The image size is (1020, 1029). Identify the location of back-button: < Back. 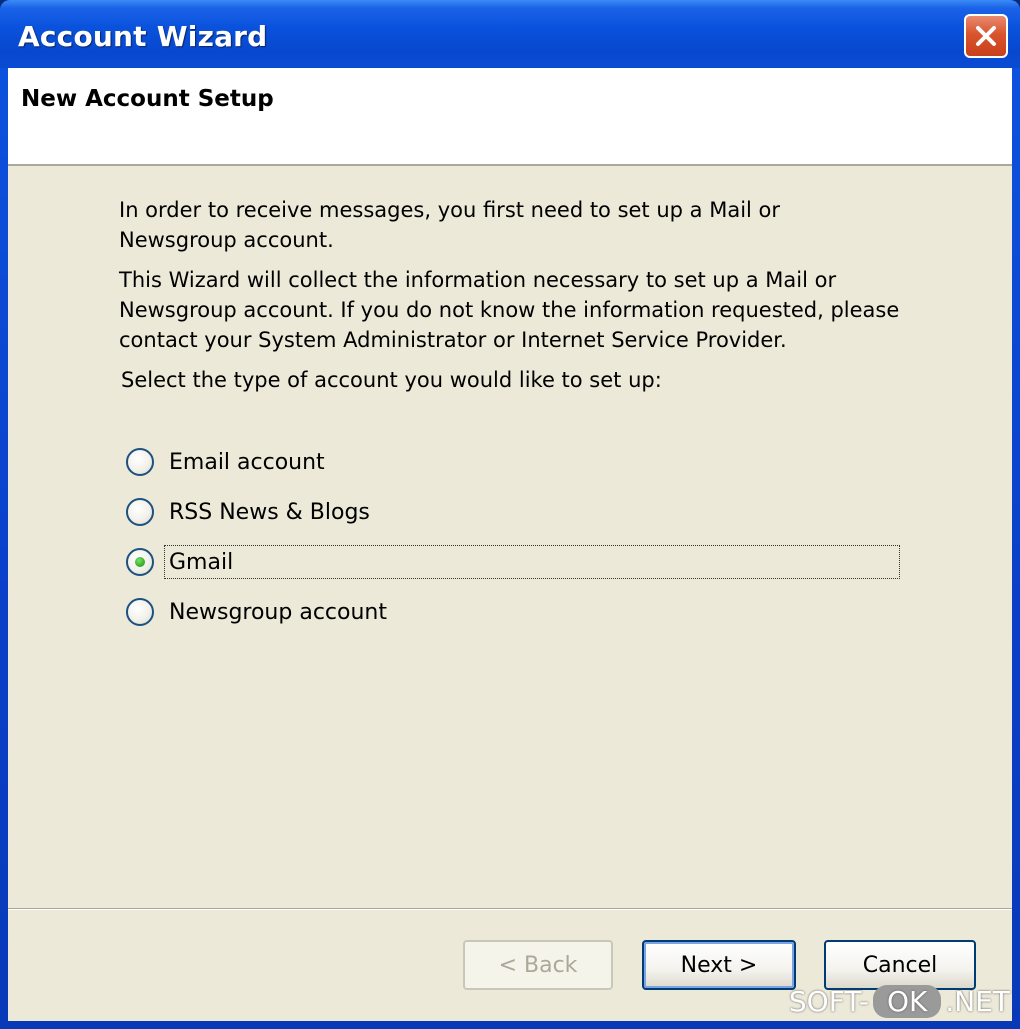
(538, 965).